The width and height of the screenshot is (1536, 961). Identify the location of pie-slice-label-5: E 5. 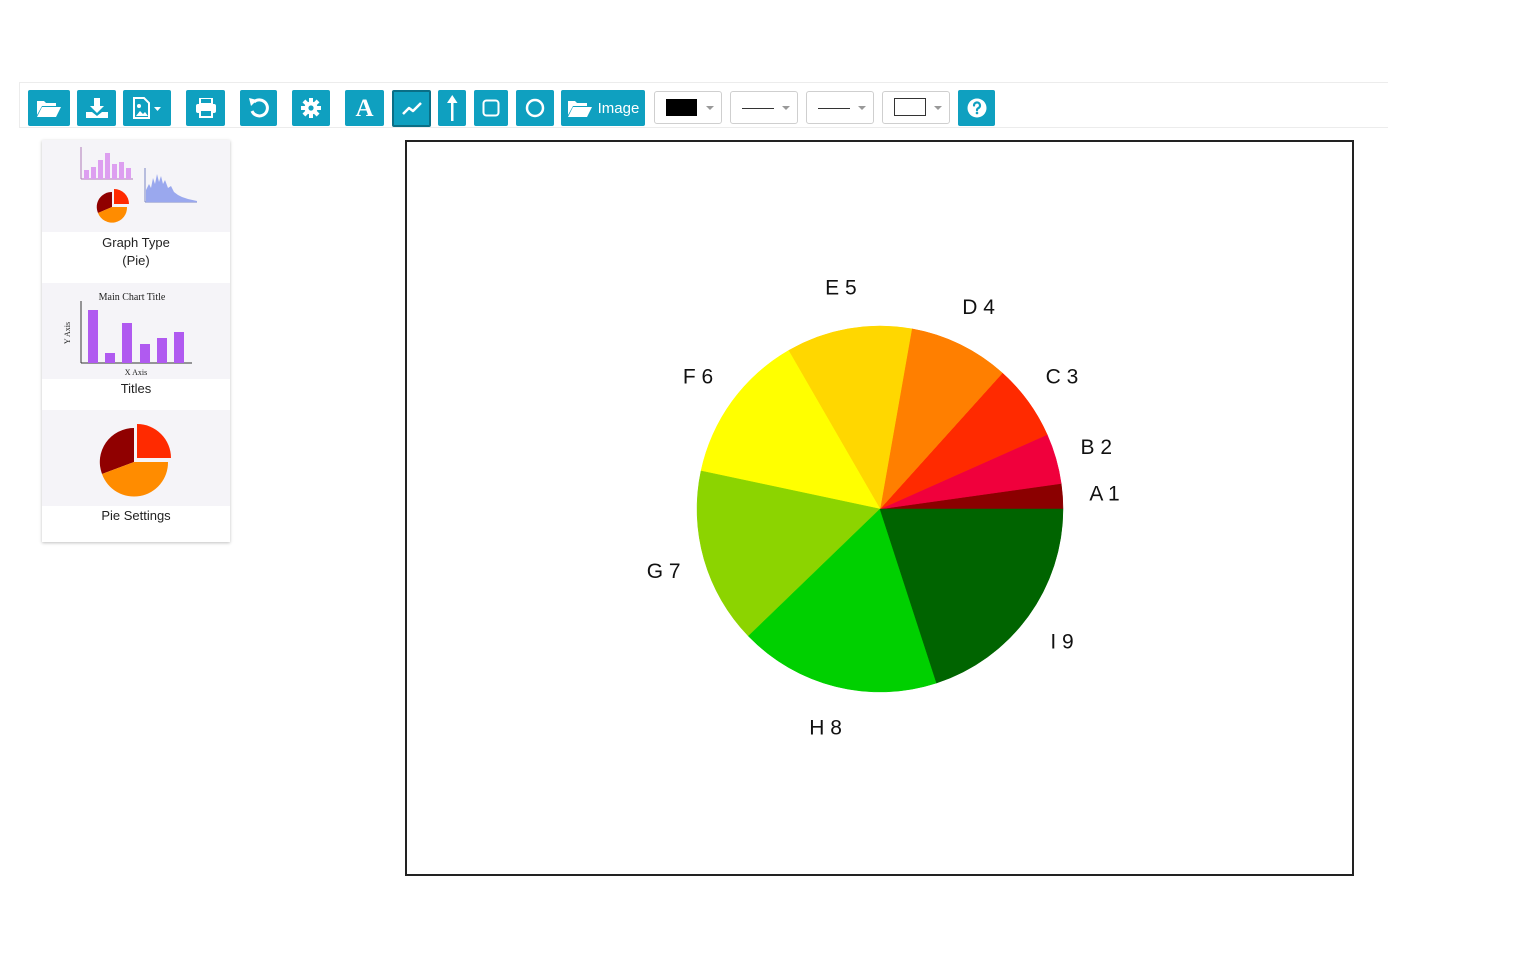
(841, 287).